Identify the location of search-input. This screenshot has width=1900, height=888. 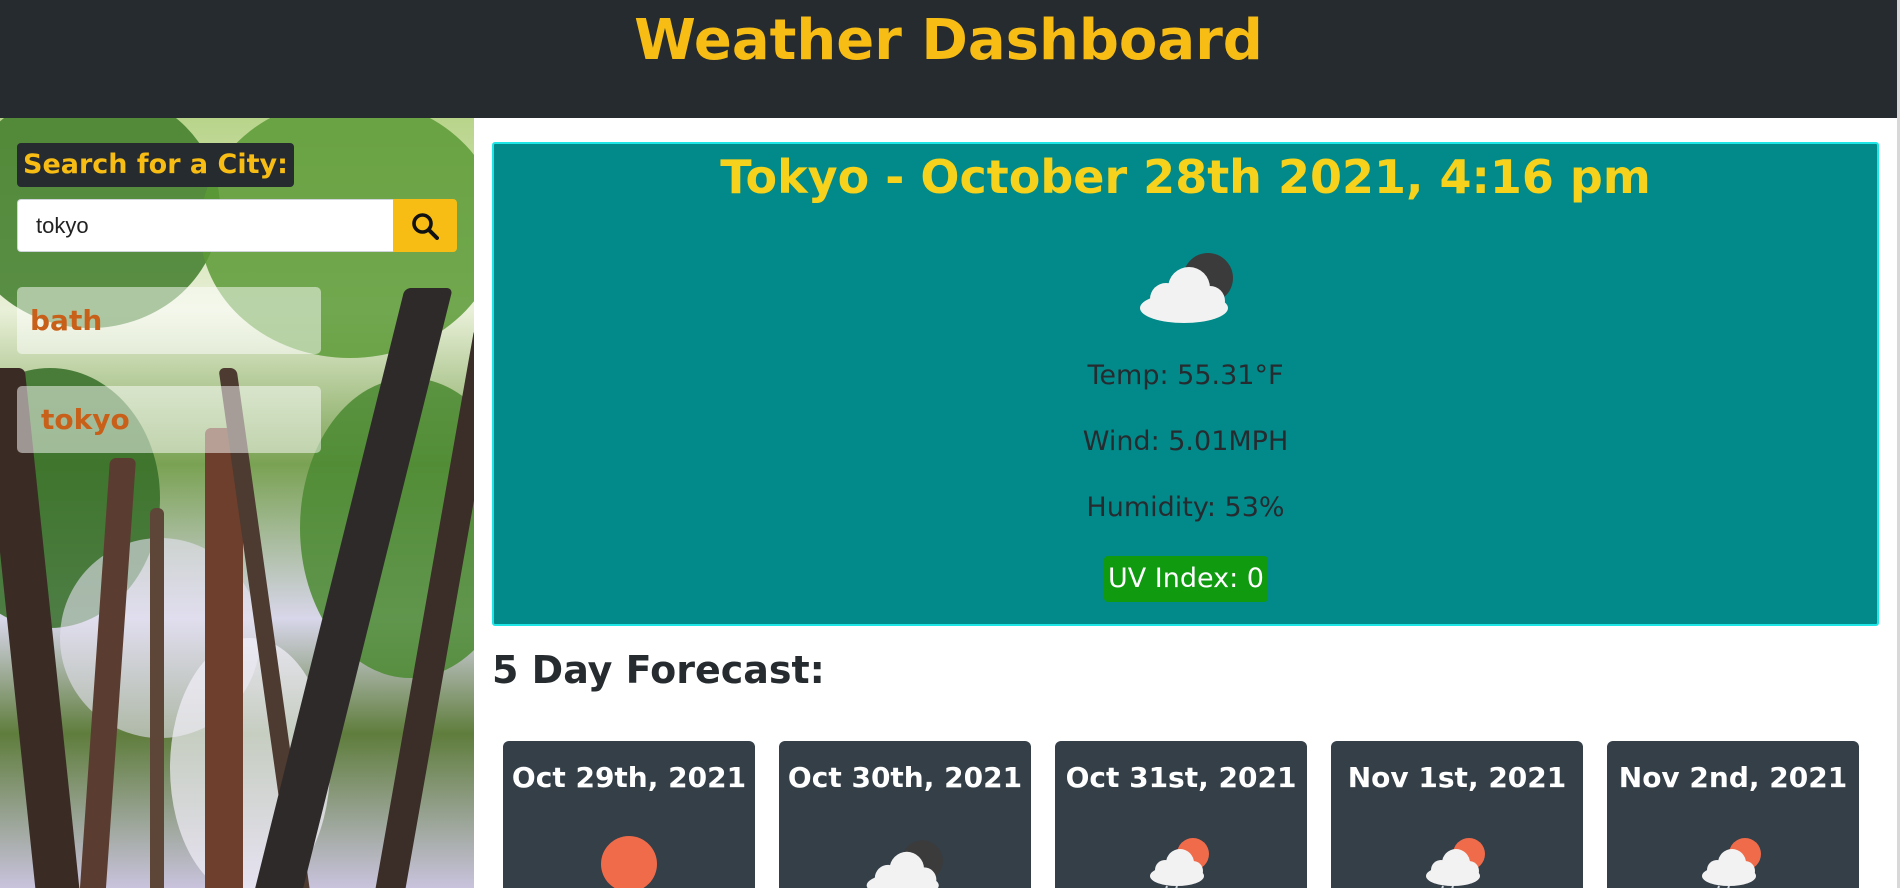
(205, 225).